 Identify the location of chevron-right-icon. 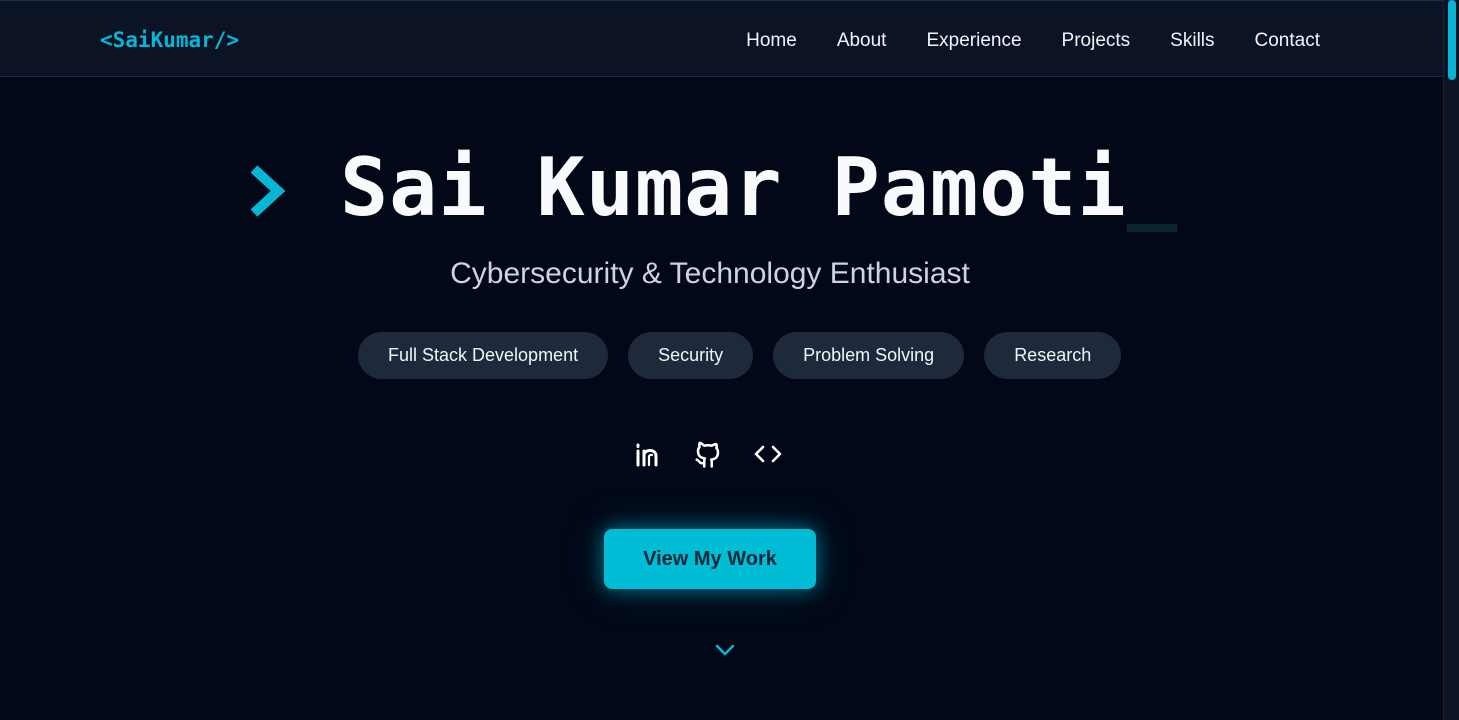
(268, 191).